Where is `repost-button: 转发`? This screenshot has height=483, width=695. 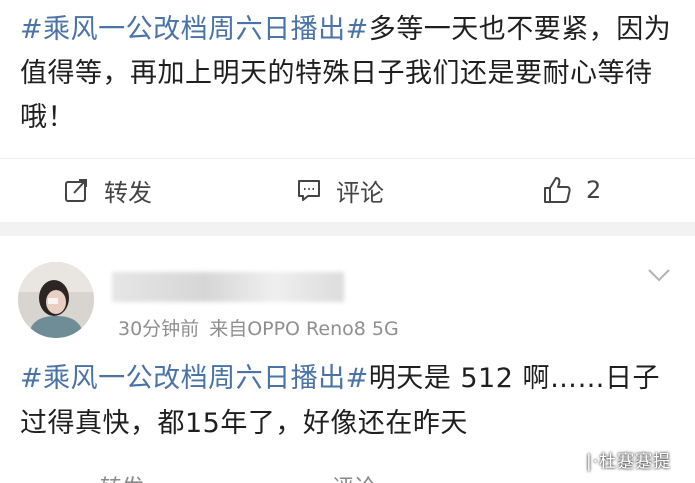 repost-button: 转发 is located at coordinates (108, 190).